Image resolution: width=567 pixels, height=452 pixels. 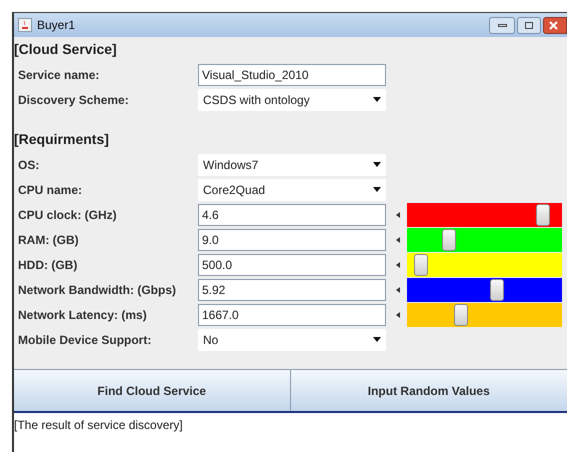 What do you see at coordinates (292, 289) in the screenshot?
I see `text-field: 5.92` at bounding box center [292, 289].